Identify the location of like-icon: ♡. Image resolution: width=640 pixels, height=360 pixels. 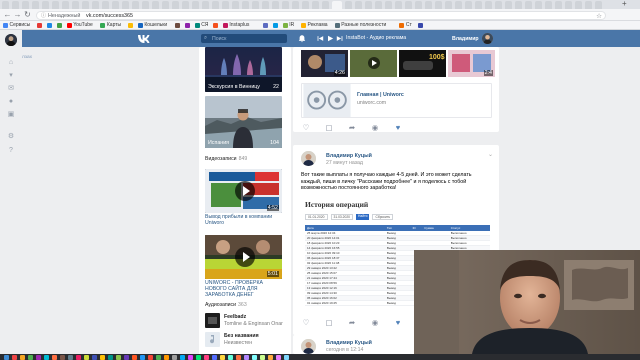
(306, 128).